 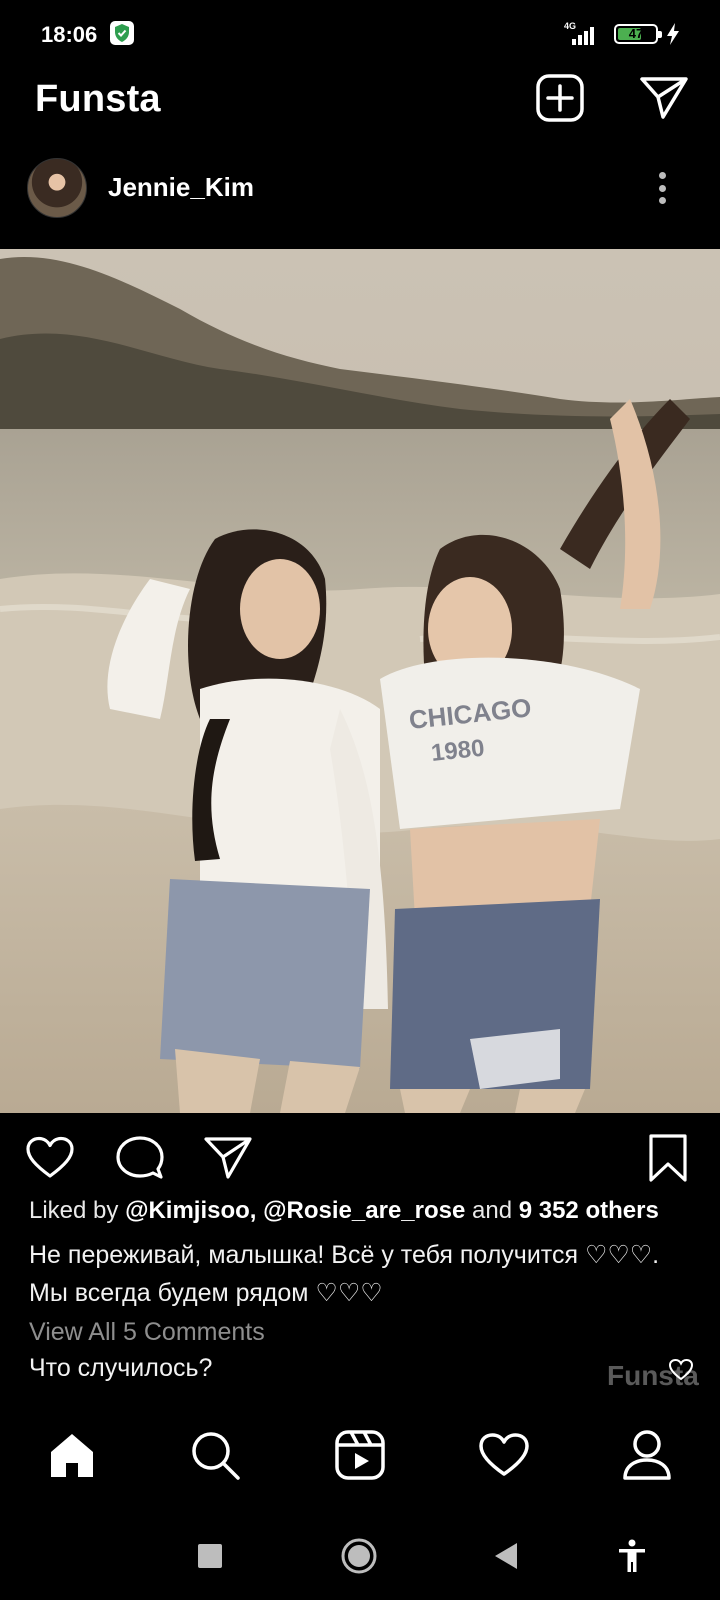 I want to click on nav-search, so click(x=215, y=1455).